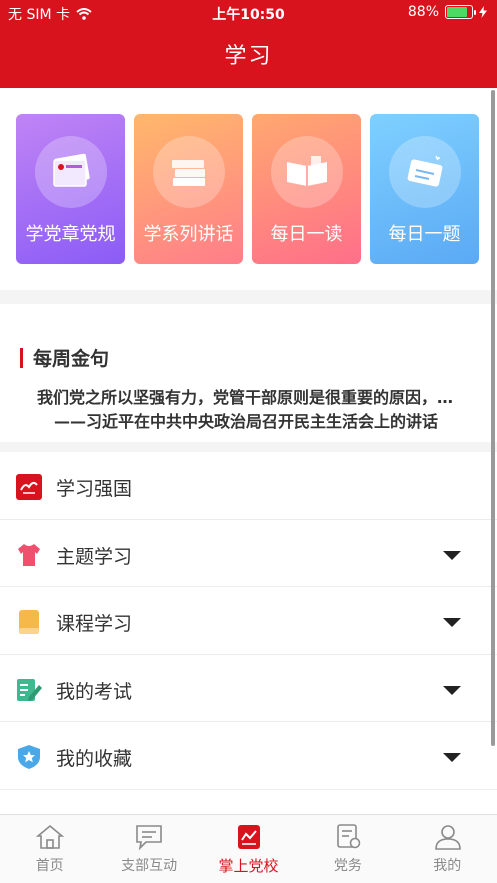 Image resolution: width=497 pixels, height=883 pixels. I want to click on tab-label: 我的, so click(447, 866).